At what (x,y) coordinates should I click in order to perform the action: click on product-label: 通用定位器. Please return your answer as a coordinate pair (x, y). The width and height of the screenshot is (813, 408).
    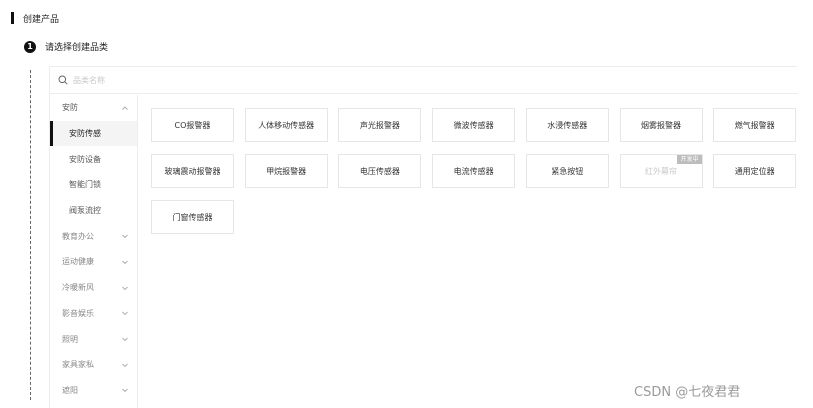
    Looking at the image, I should click on (754, 171).